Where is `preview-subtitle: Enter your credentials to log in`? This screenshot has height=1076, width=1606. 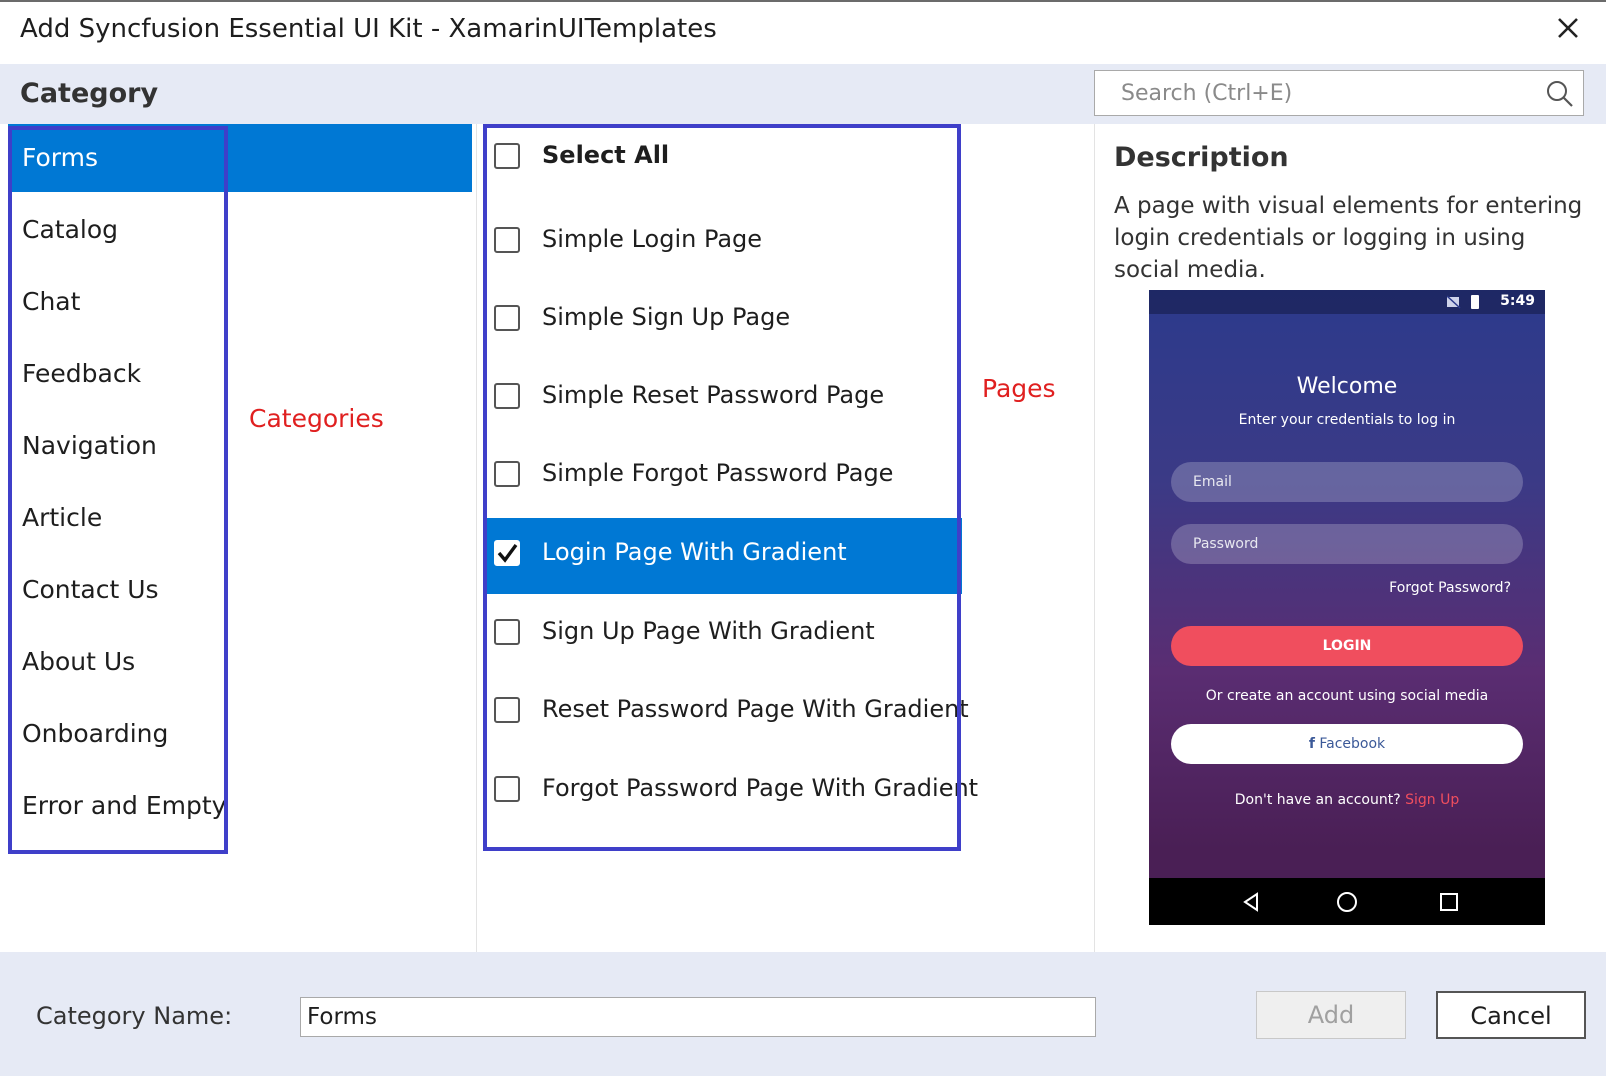
preview-subtitle: Enter your credentials to log in is located at coordinates (1347, 420).